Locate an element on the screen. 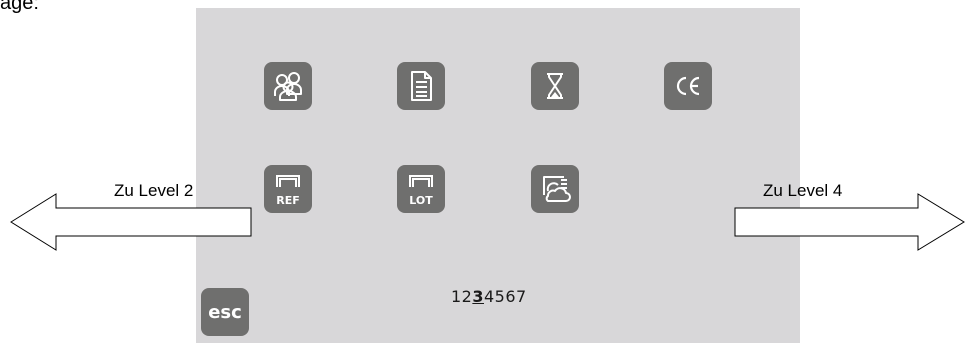 This screenshot has height=343, width=966. level-4-label: Zu Level 4 is located at coordinates (803, 190).